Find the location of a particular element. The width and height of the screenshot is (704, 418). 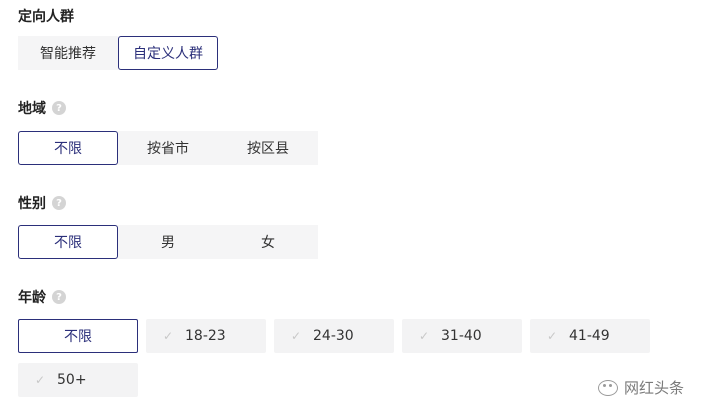

region-option-county: 按区县 is located at coordinates (268, 148).